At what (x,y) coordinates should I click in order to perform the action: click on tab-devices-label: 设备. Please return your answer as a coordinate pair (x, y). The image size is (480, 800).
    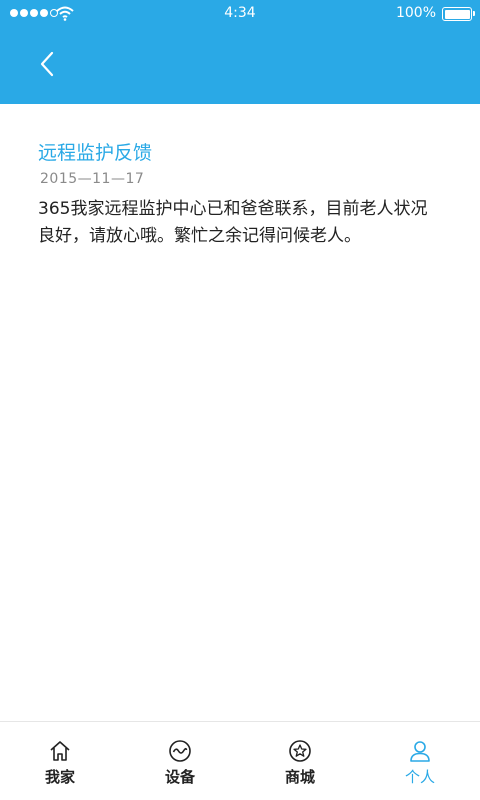
    Looking at the image, I should click on (179, 777).